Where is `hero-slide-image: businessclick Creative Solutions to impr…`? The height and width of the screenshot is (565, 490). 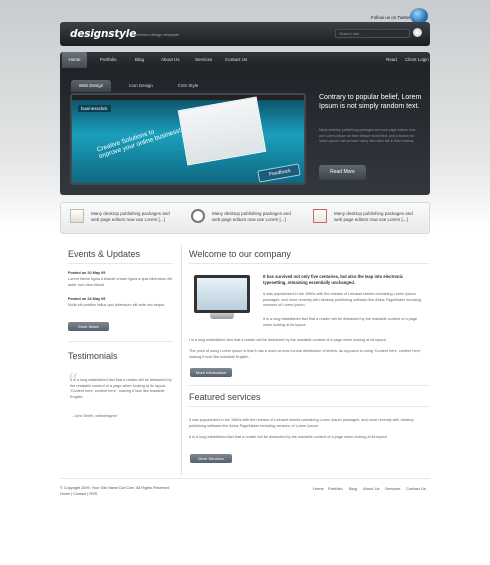
hero-slide-image: businessclick Creative Solutions to impr… is located at coordinates (188, 139).